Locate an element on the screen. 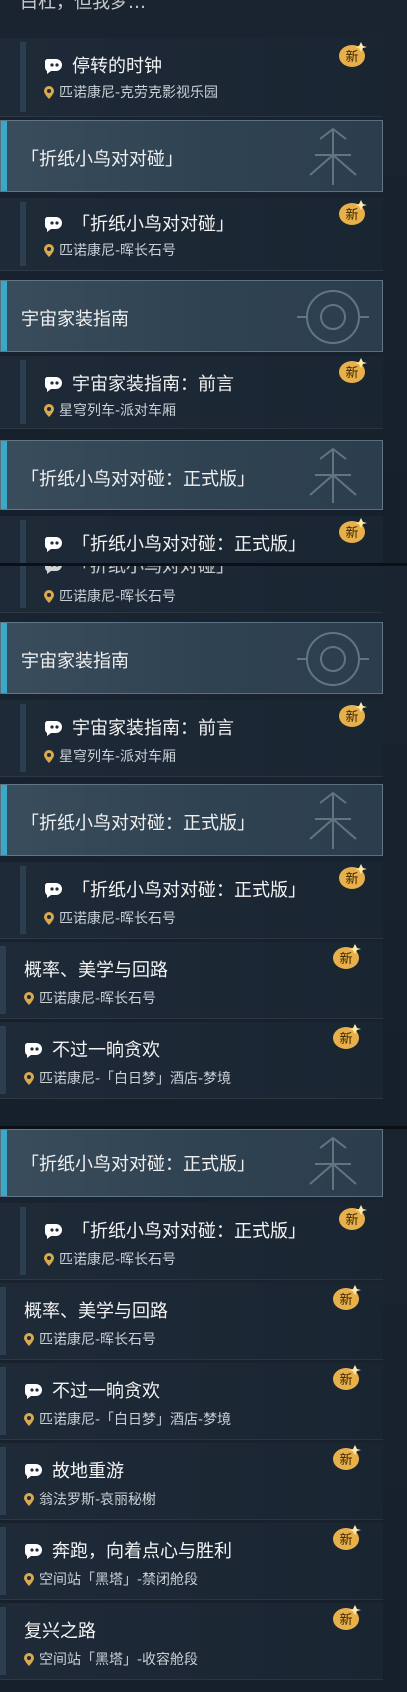  list-item: 停转的时钟 匹诺康尼-克劳克影视乐园 新 is located at coordinates (191, 77).